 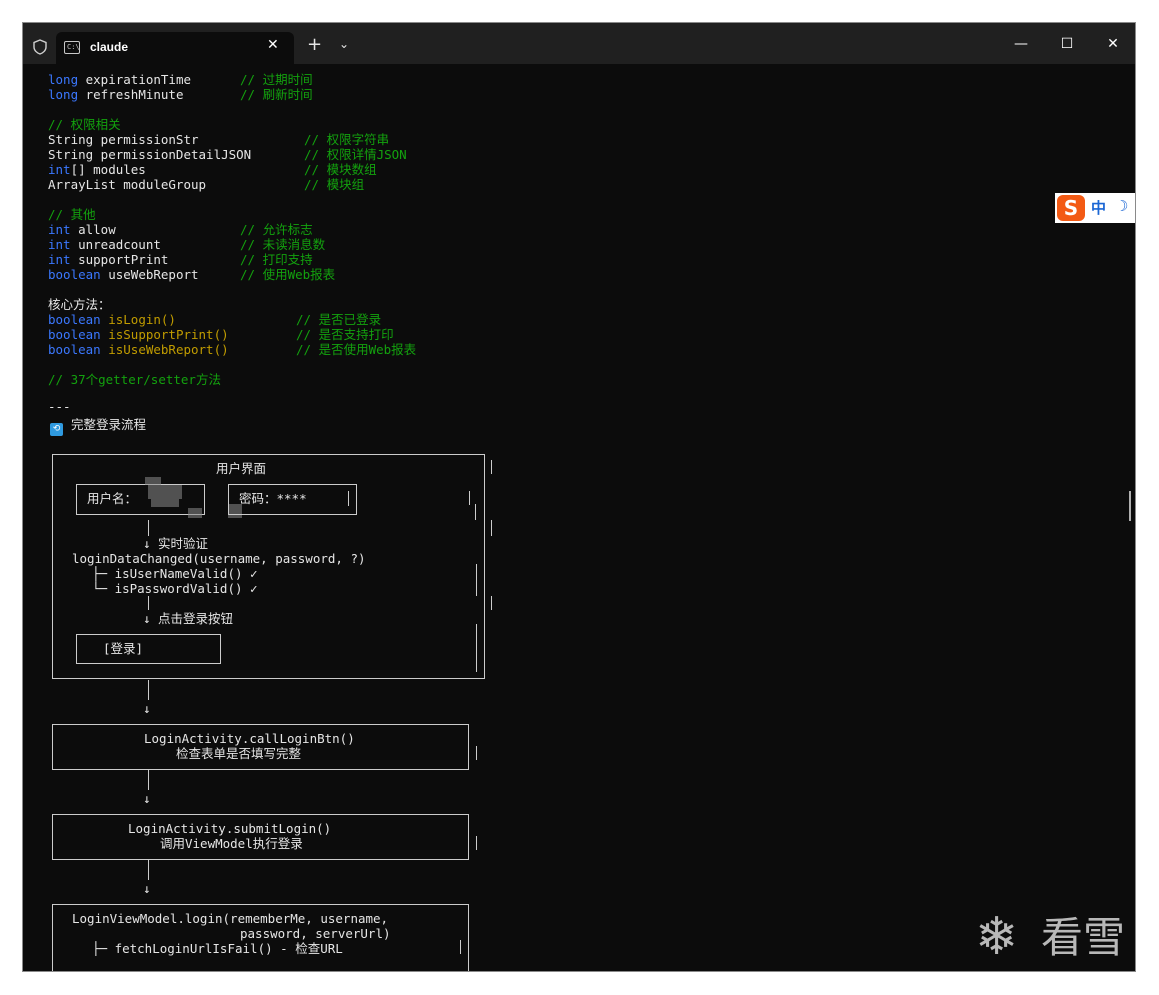 What do you see at coordinates (134, 379) in the screenshot?
I see `section-comment: // 37个getter/setter方法` at bounding box center [134, 379].